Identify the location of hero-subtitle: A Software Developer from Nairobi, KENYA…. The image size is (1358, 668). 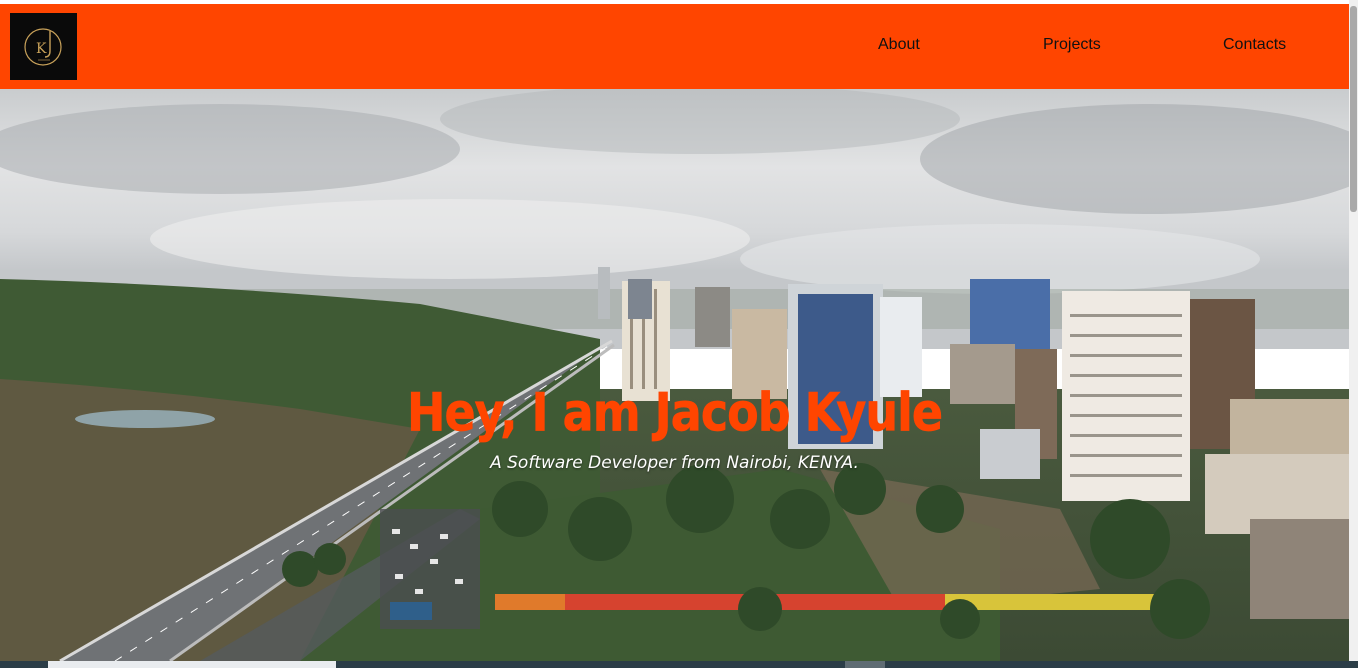
(674, 463).